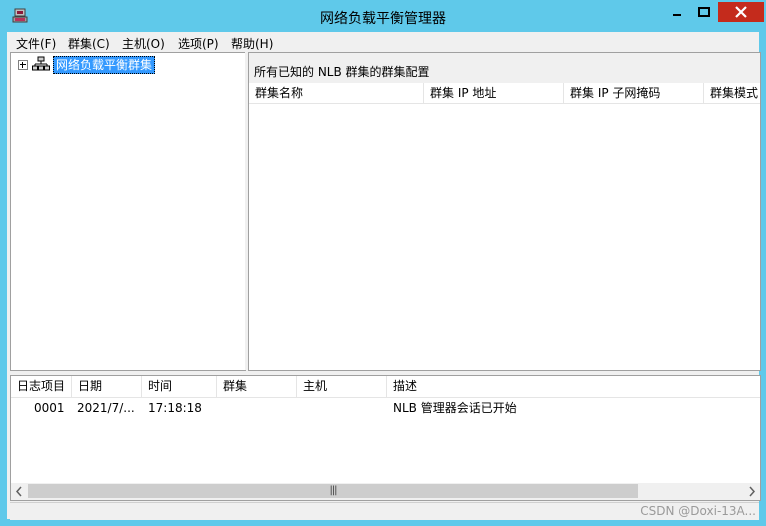 The width and height of the screenshot is (766, 526). I want to click on scroll-thumb: |||, so click(333, 491).